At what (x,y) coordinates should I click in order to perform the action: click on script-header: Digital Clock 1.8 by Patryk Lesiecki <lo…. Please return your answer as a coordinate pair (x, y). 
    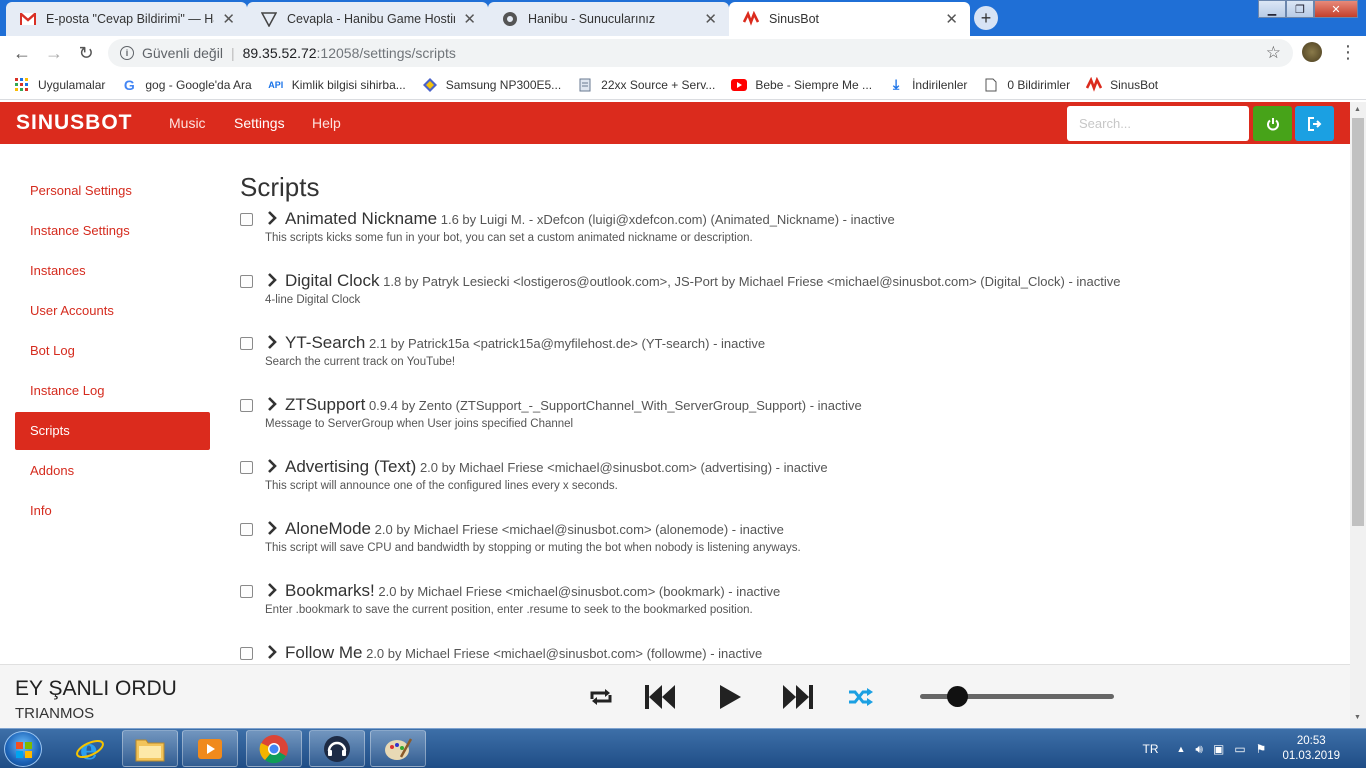
    Looking at the image, I should click on (702, 281).